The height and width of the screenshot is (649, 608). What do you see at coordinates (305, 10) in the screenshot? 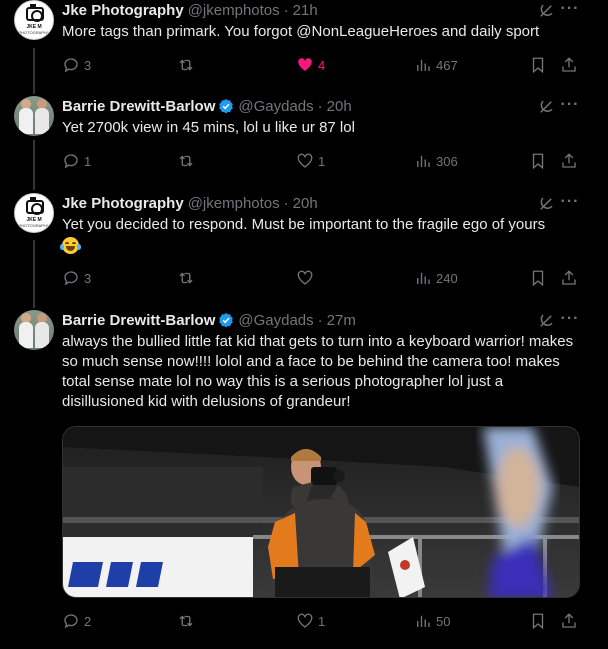
I see `timestamp: 21h` at bounding box center [305, 10].